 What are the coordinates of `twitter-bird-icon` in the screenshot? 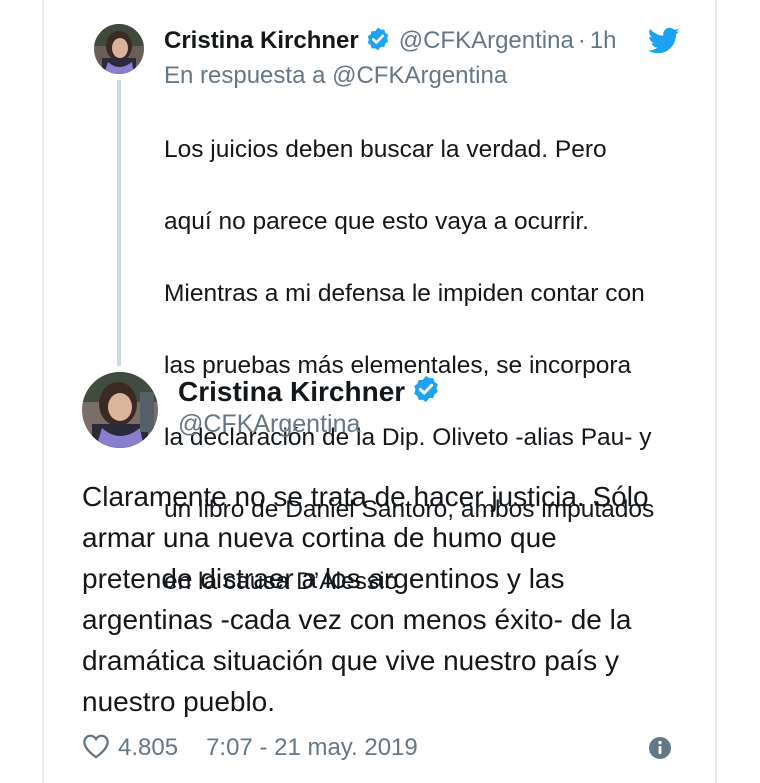 It's located at (663, 43).